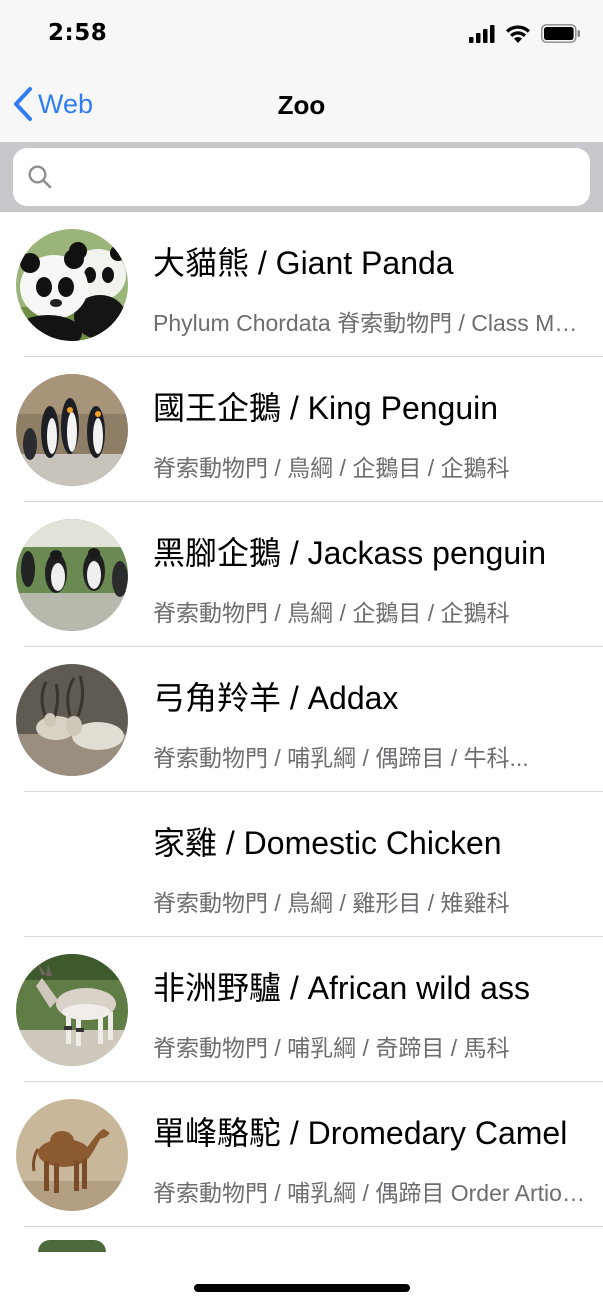 The width and height of the screenshot is (603, 1304). Describe the element at coordinates (72, 1246) in the screenshot. I see `next-item-thumbnail-partial` at that location.